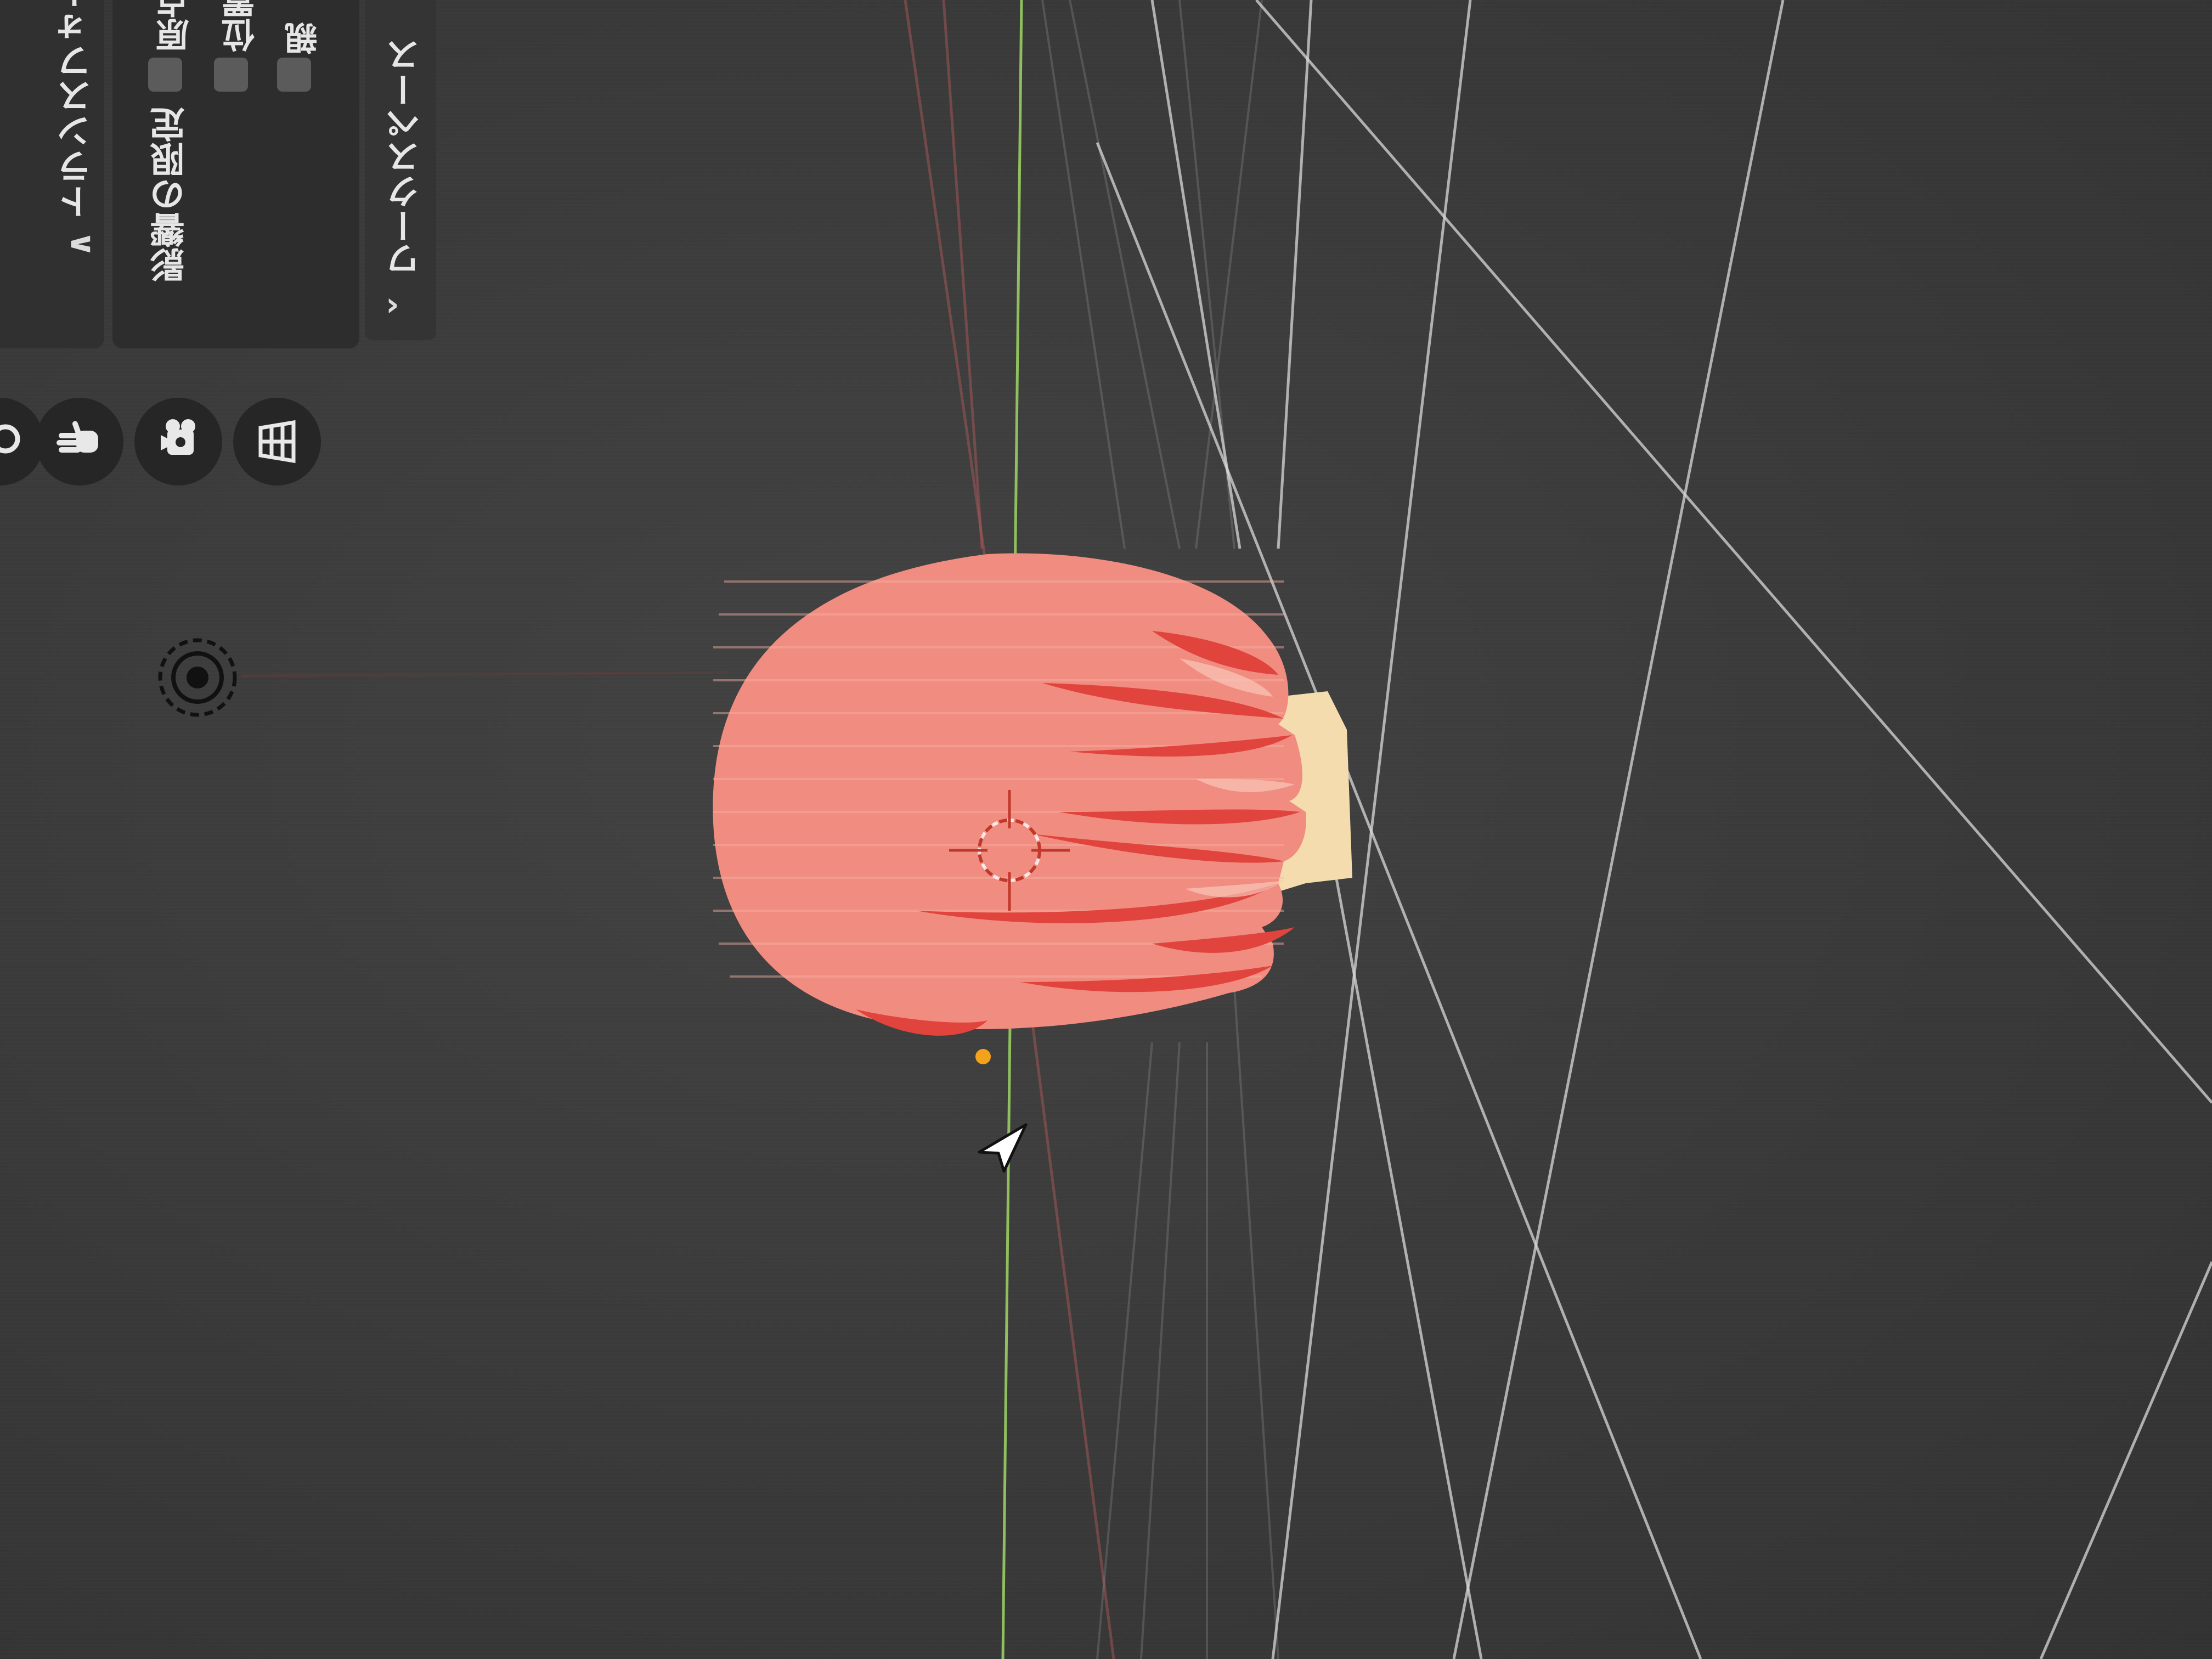  I want to click on origin-option-label: 原点, so click(175, 26).